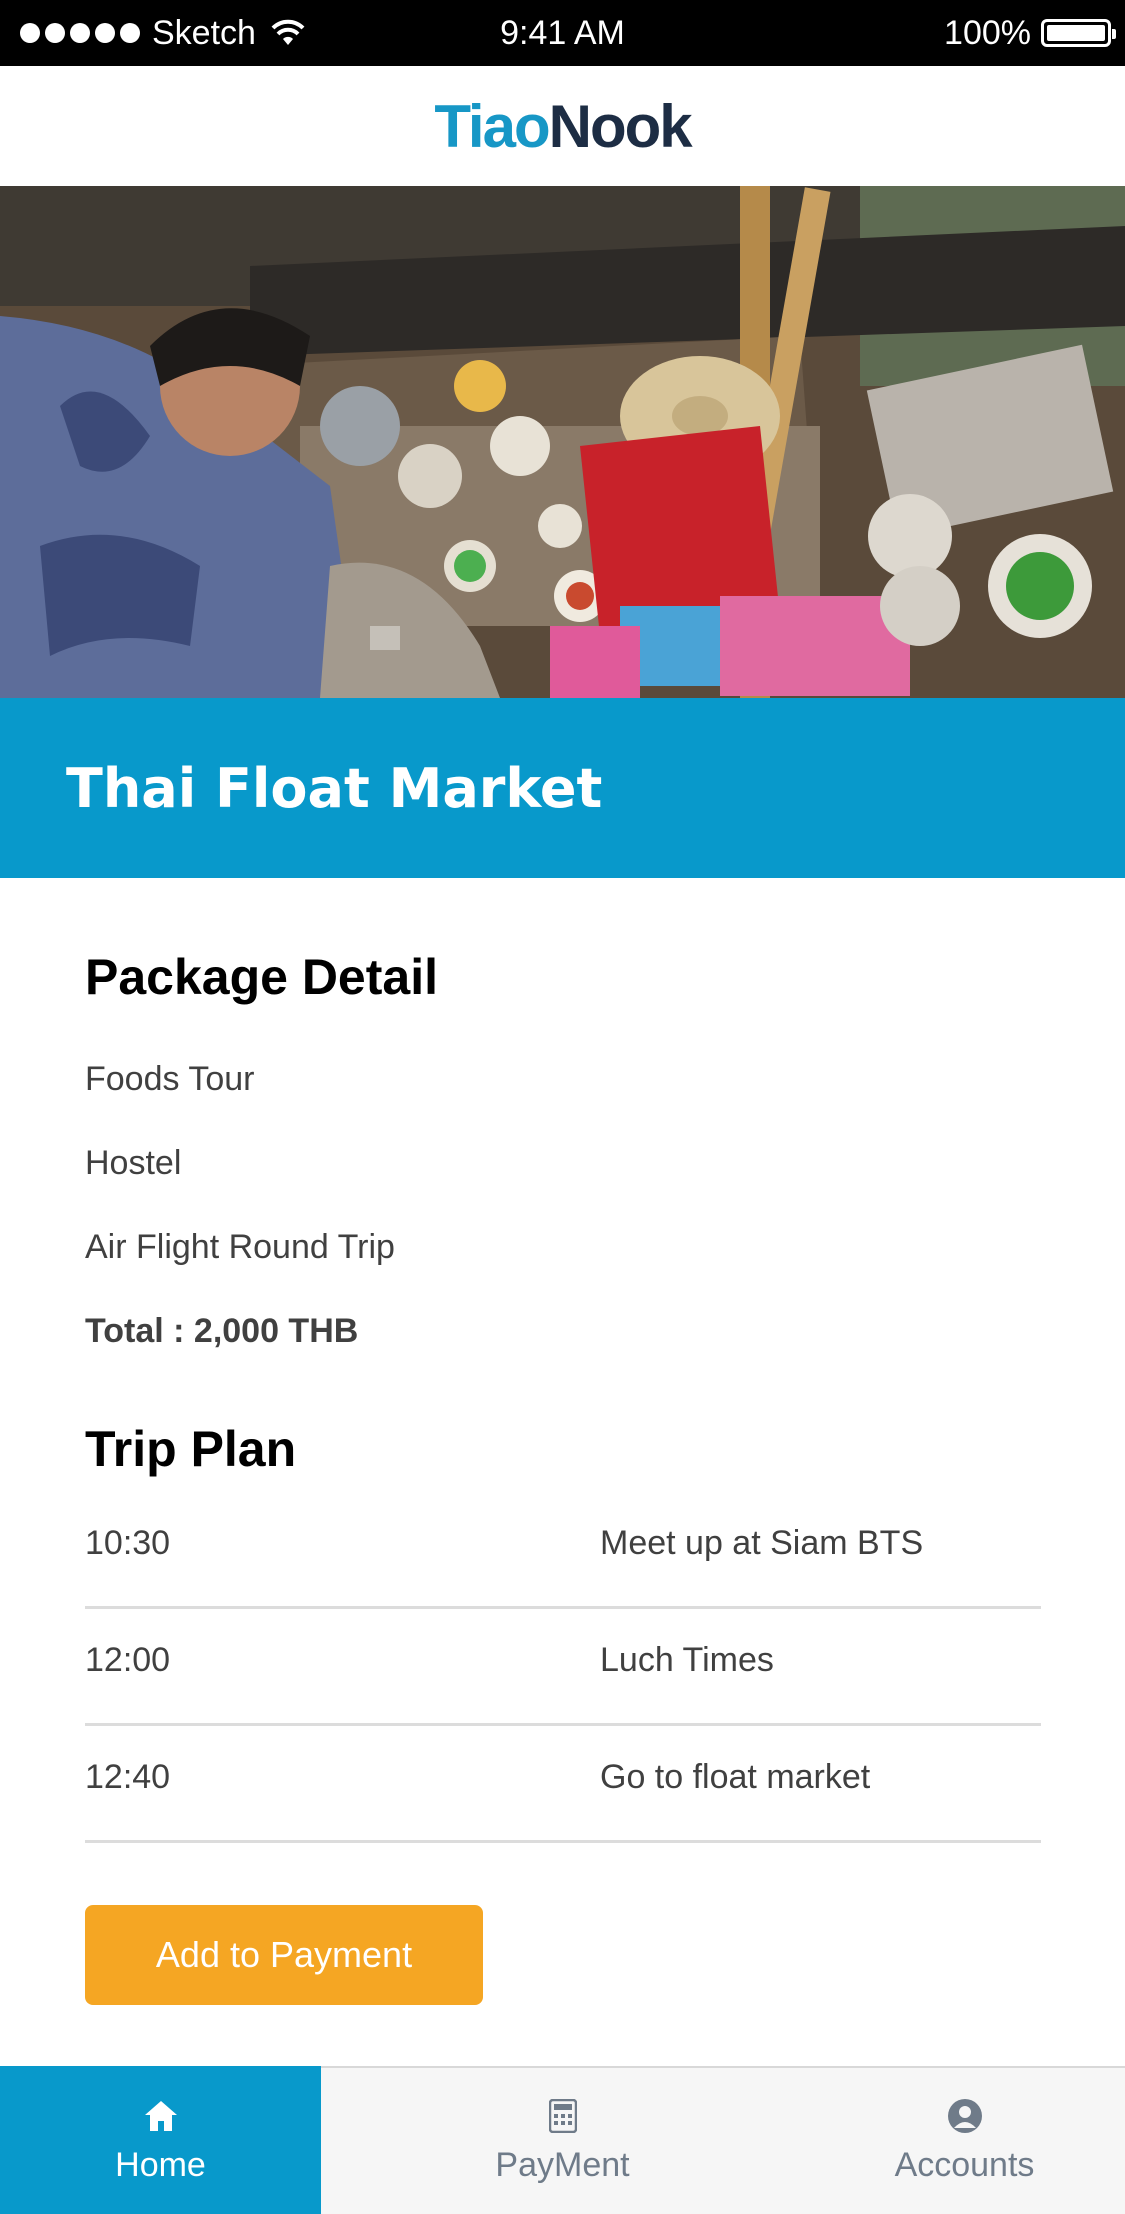 Image resolution: width=1125 pixels, height=2214 pixels. I want to click on tab-home: Home, so click(160, 2140).